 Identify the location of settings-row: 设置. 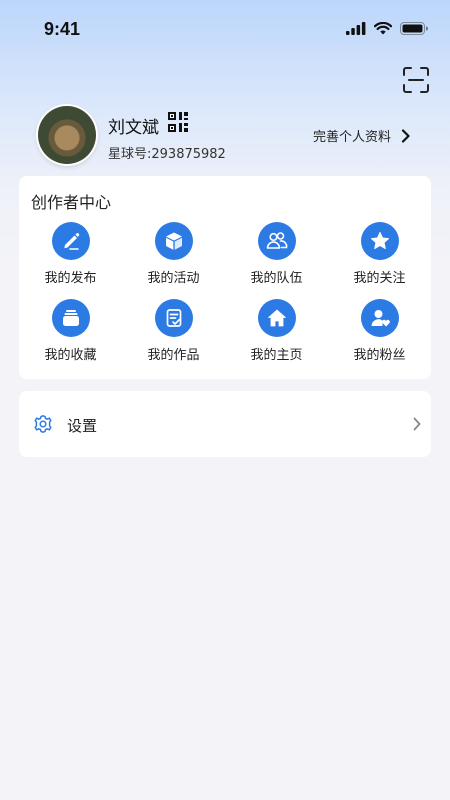
(225, 424).